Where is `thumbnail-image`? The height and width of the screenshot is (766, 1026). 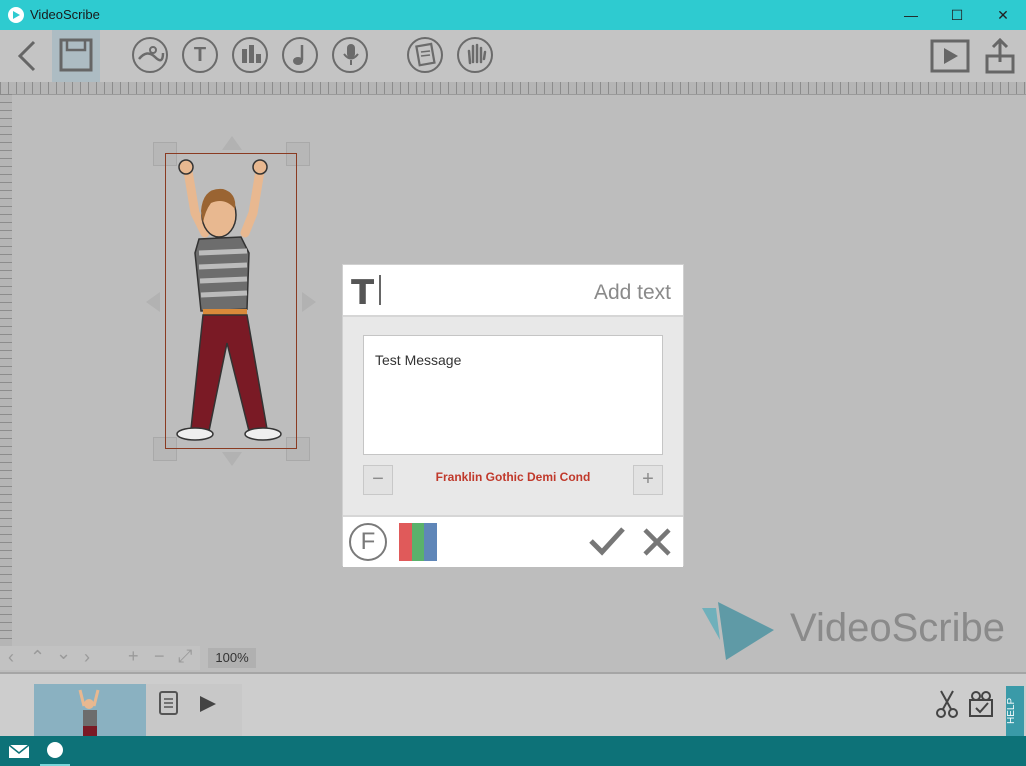 thumbnail-image is located at coordinates (89, 712).